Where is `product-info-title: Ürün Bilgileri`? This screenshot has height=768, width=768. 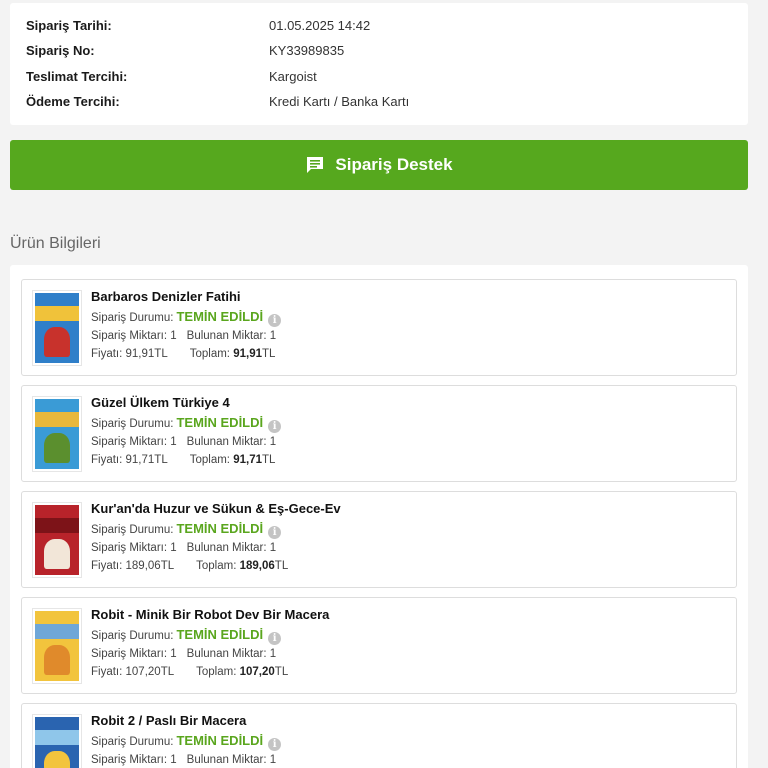 product-info-title: Ürün Bilgileri is located at coordinates (55, 243).